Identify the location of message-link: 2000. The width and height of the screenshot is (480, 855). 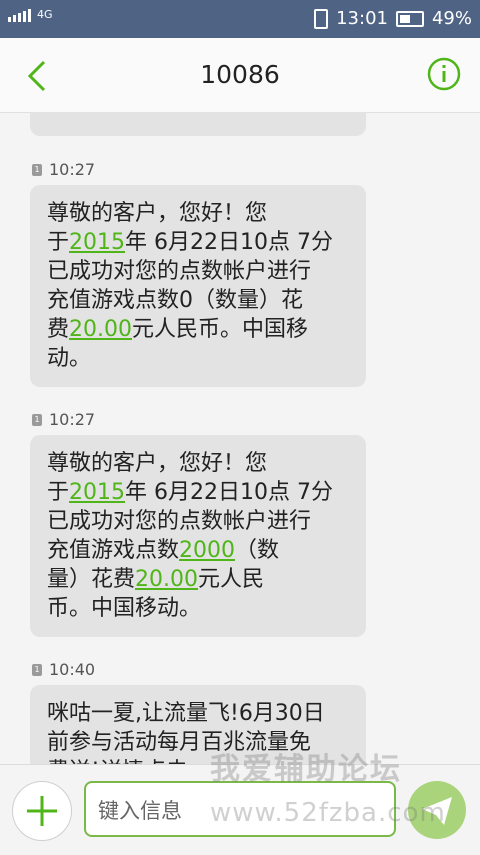
(207, 550).